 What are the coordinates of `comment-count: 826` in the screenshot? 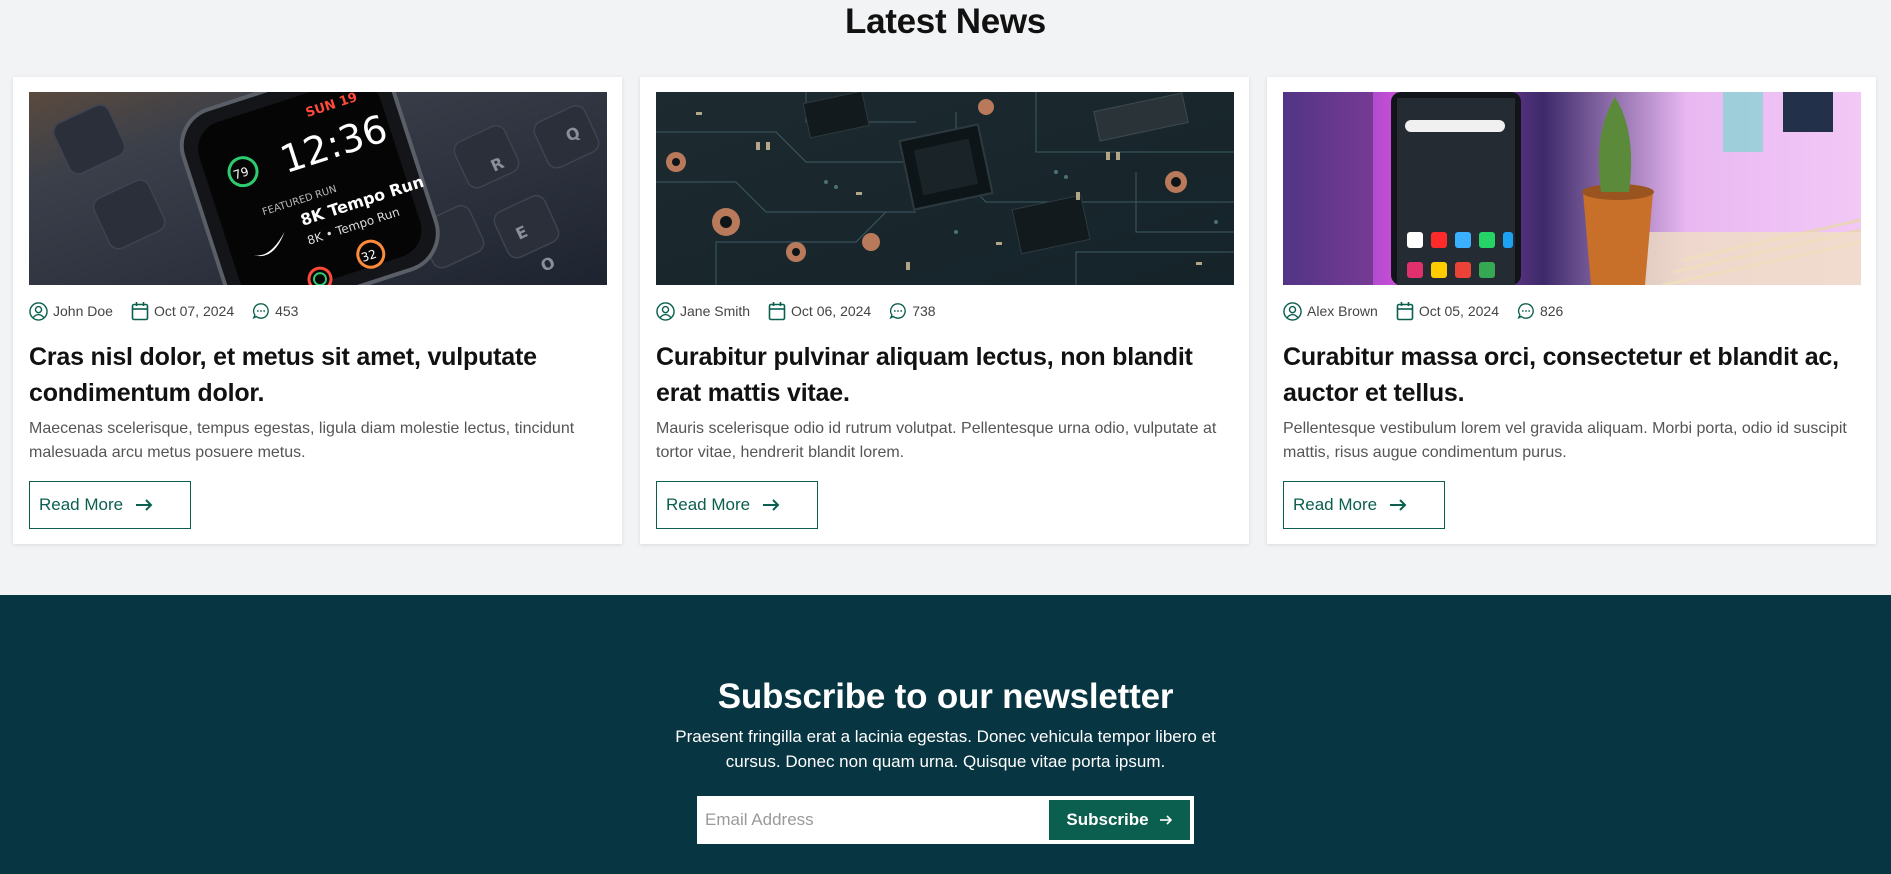 It's located at (1551, 311).